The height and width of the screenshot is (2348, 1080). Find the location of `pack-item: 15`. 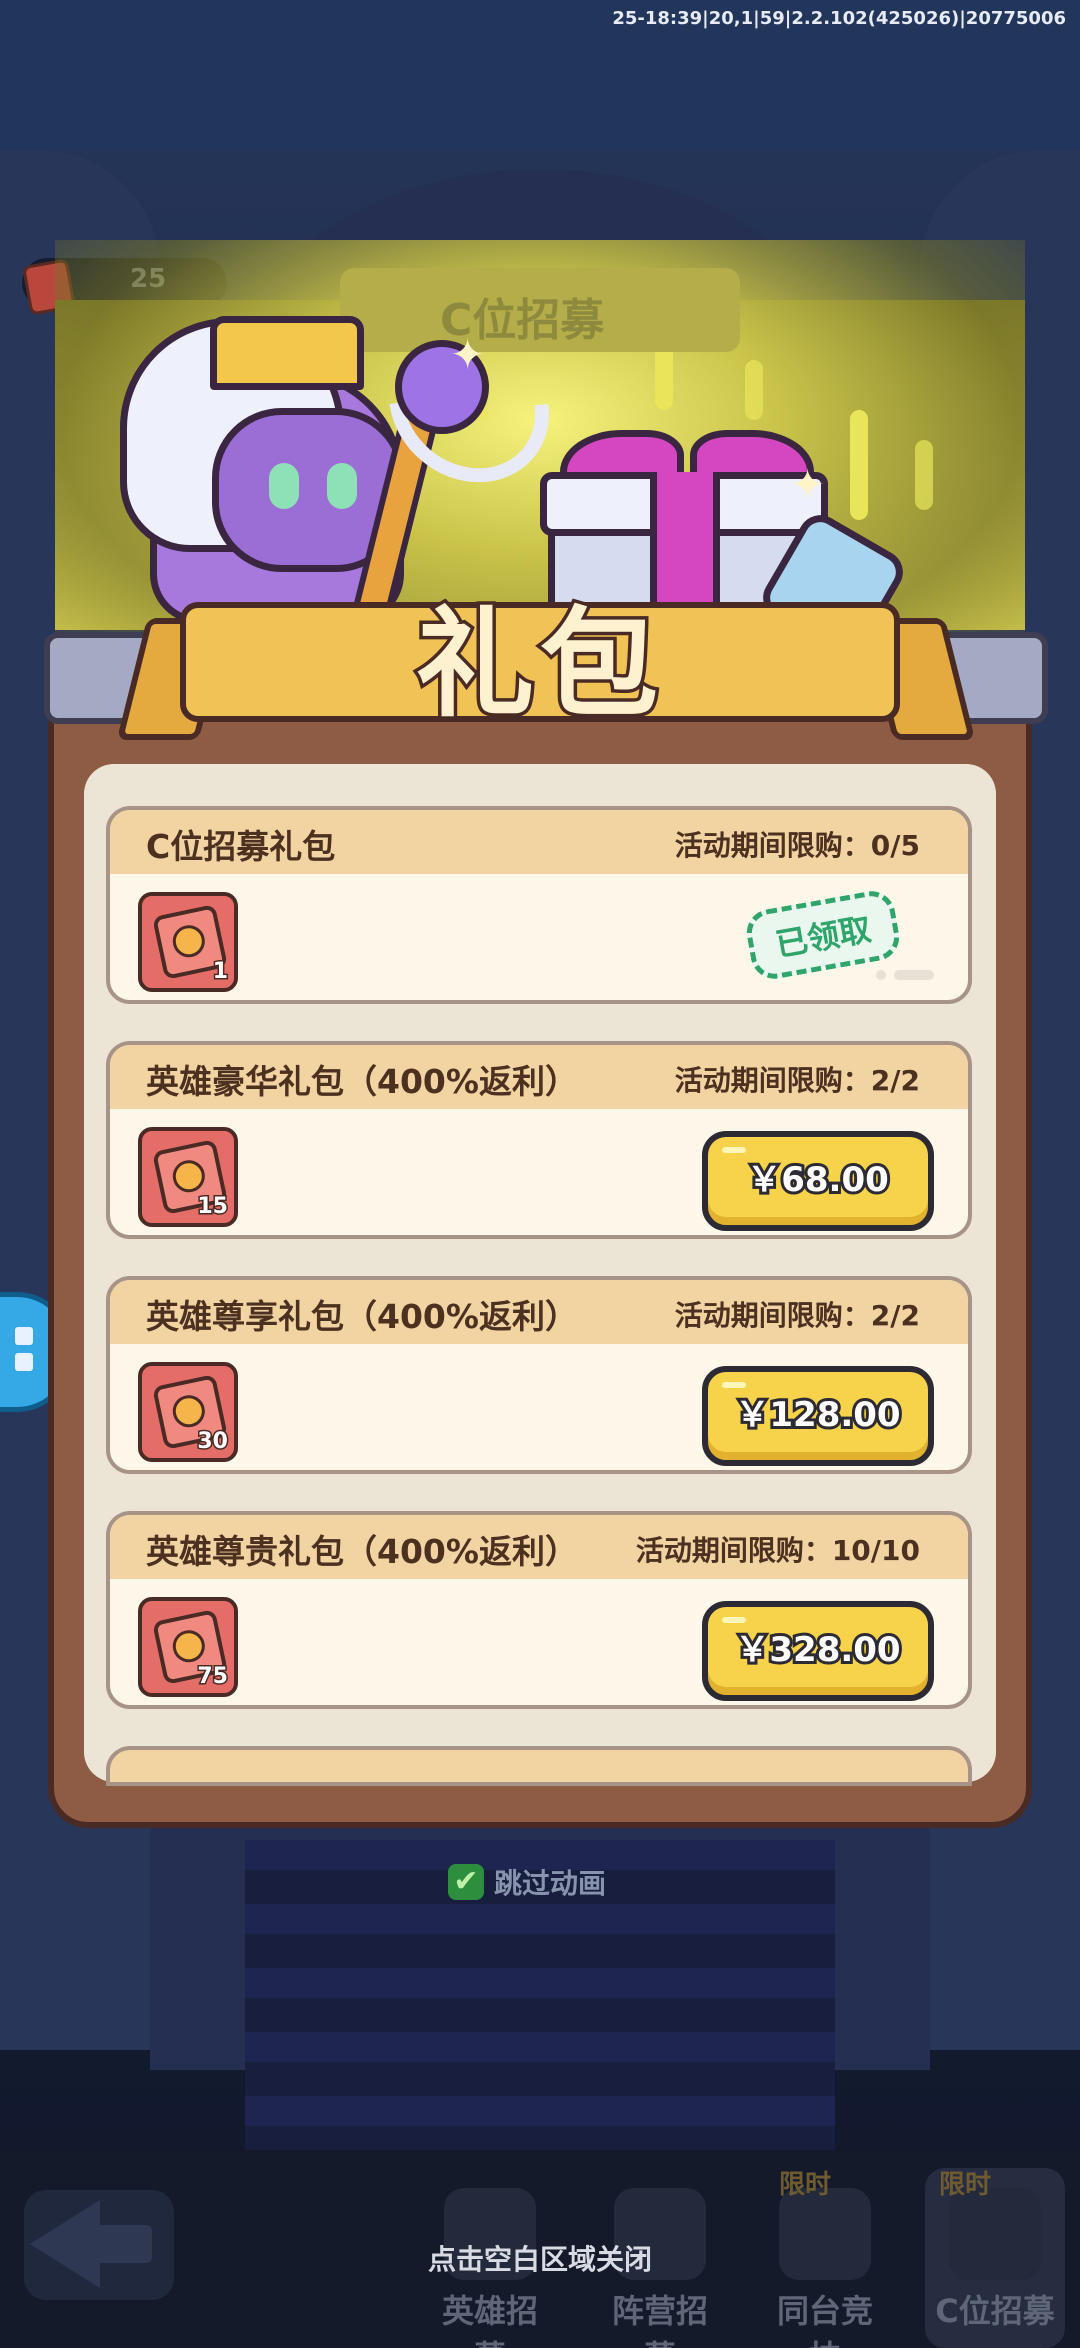

pack-item: 15 is located at coordinates (188, 1177).